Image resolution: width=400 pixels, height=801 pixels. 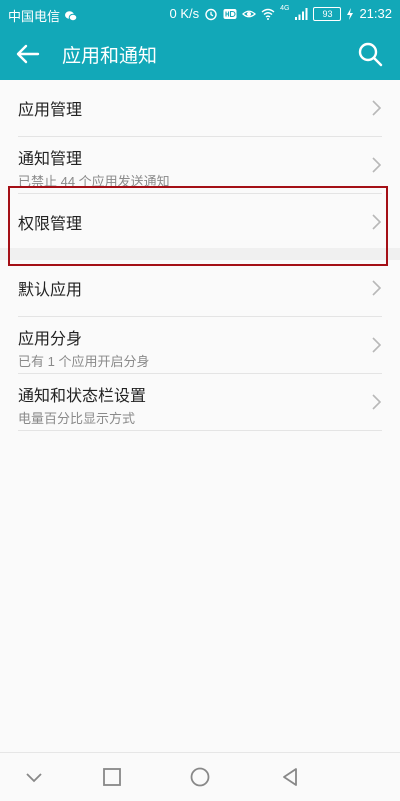 What do you see at coordinates (50, 110) in the screenshot?
I see `item-title: 应用管理` at bounding box center [50, 110].